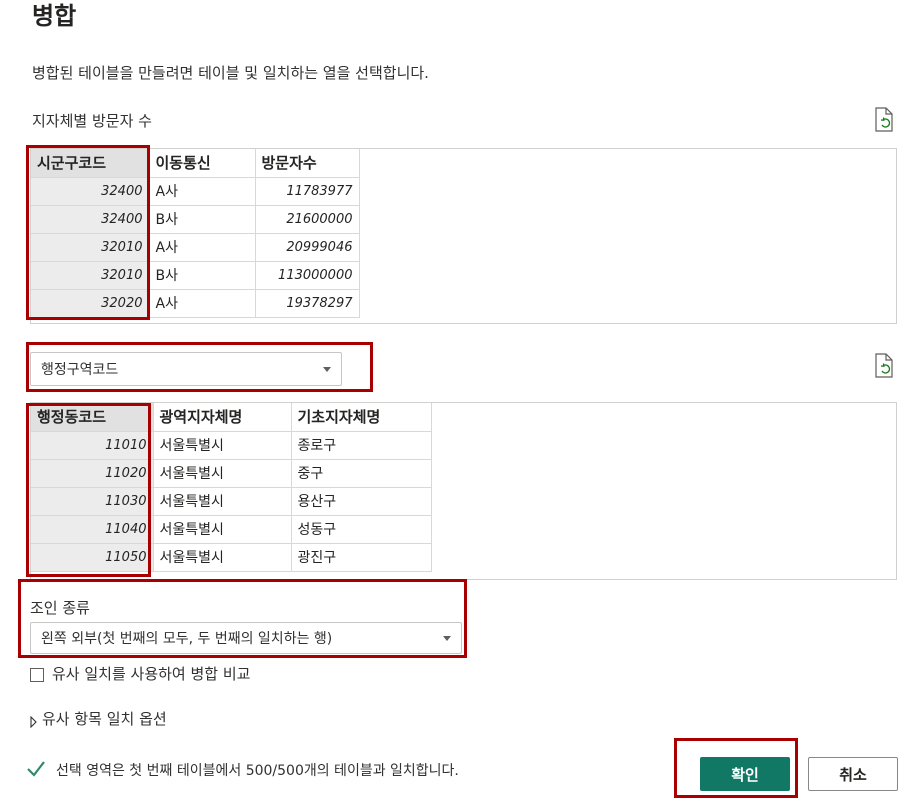 This screenshot has width=910, height=810. I want to click on table-cell: 11030, so click(92, 501).